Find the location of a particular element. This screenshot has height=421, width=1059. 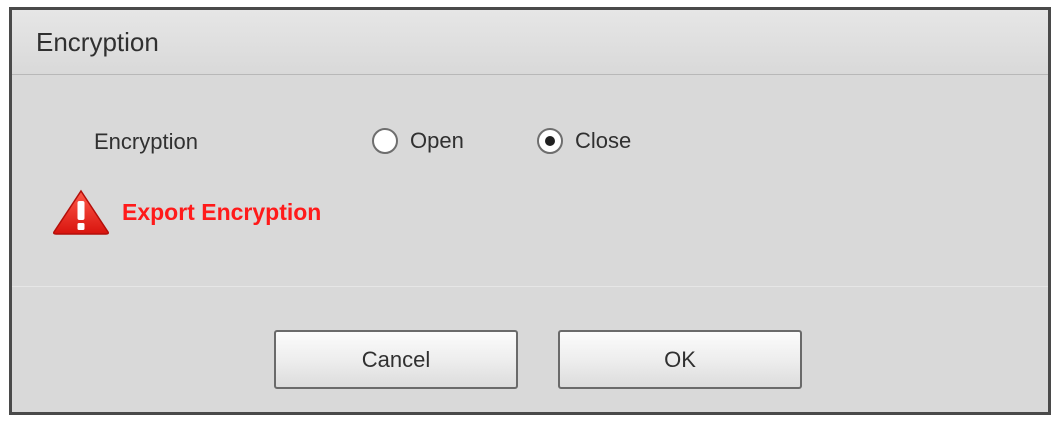

warning-message: Export Encryption is located at coordinates (186, 212).